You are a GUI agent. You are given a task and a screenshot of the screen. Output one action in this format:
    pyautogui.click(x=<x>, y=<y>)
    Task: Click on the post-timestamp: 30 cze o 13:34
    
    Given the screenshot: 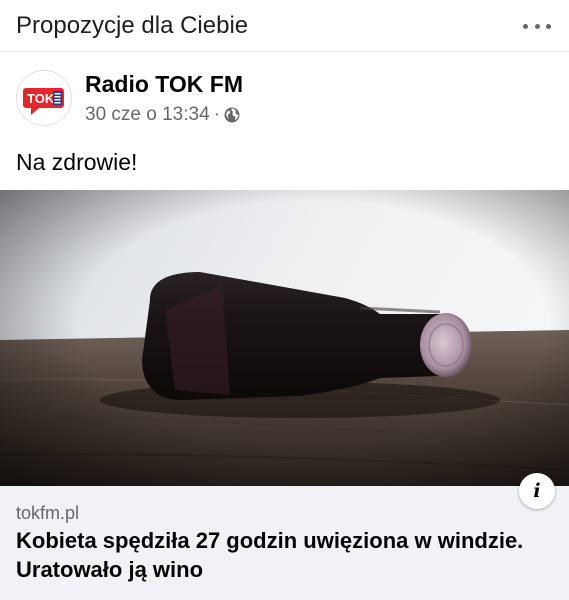 What is the action you would take?
    pyautogui.click(x=147, y=115)
    